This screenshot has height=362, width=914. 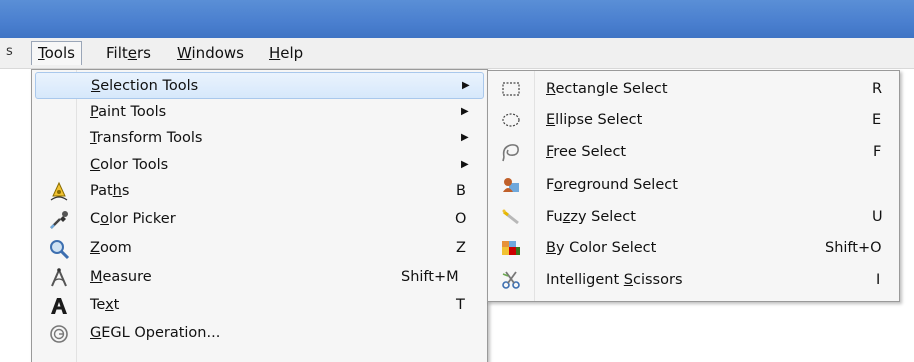 What do you see at coordinates (853, 248) in the screenshot?
I see `shortcut-label: Shift+O` at bounding box center [853, 248].